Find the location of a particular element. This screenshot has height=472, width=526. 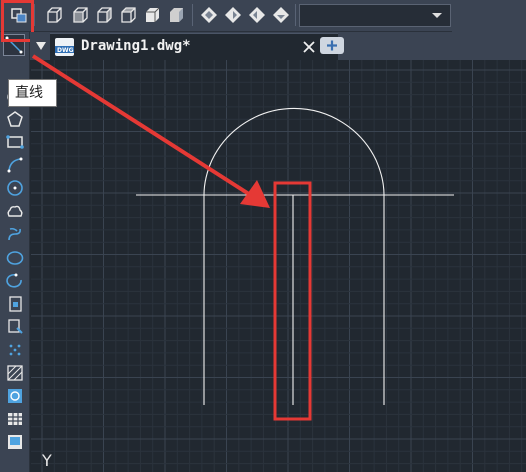

rectangle-icon is located at coordinates (14, 141).